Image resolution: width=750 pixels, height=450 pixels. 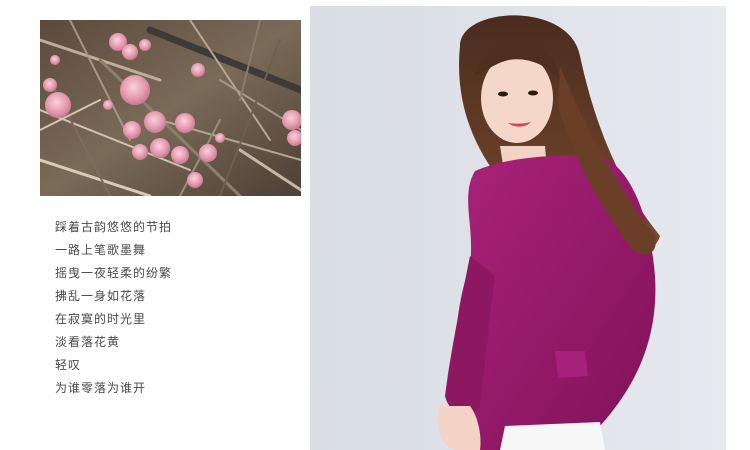 I want to click on mushroom-illustration, so click(x=170, y=108).